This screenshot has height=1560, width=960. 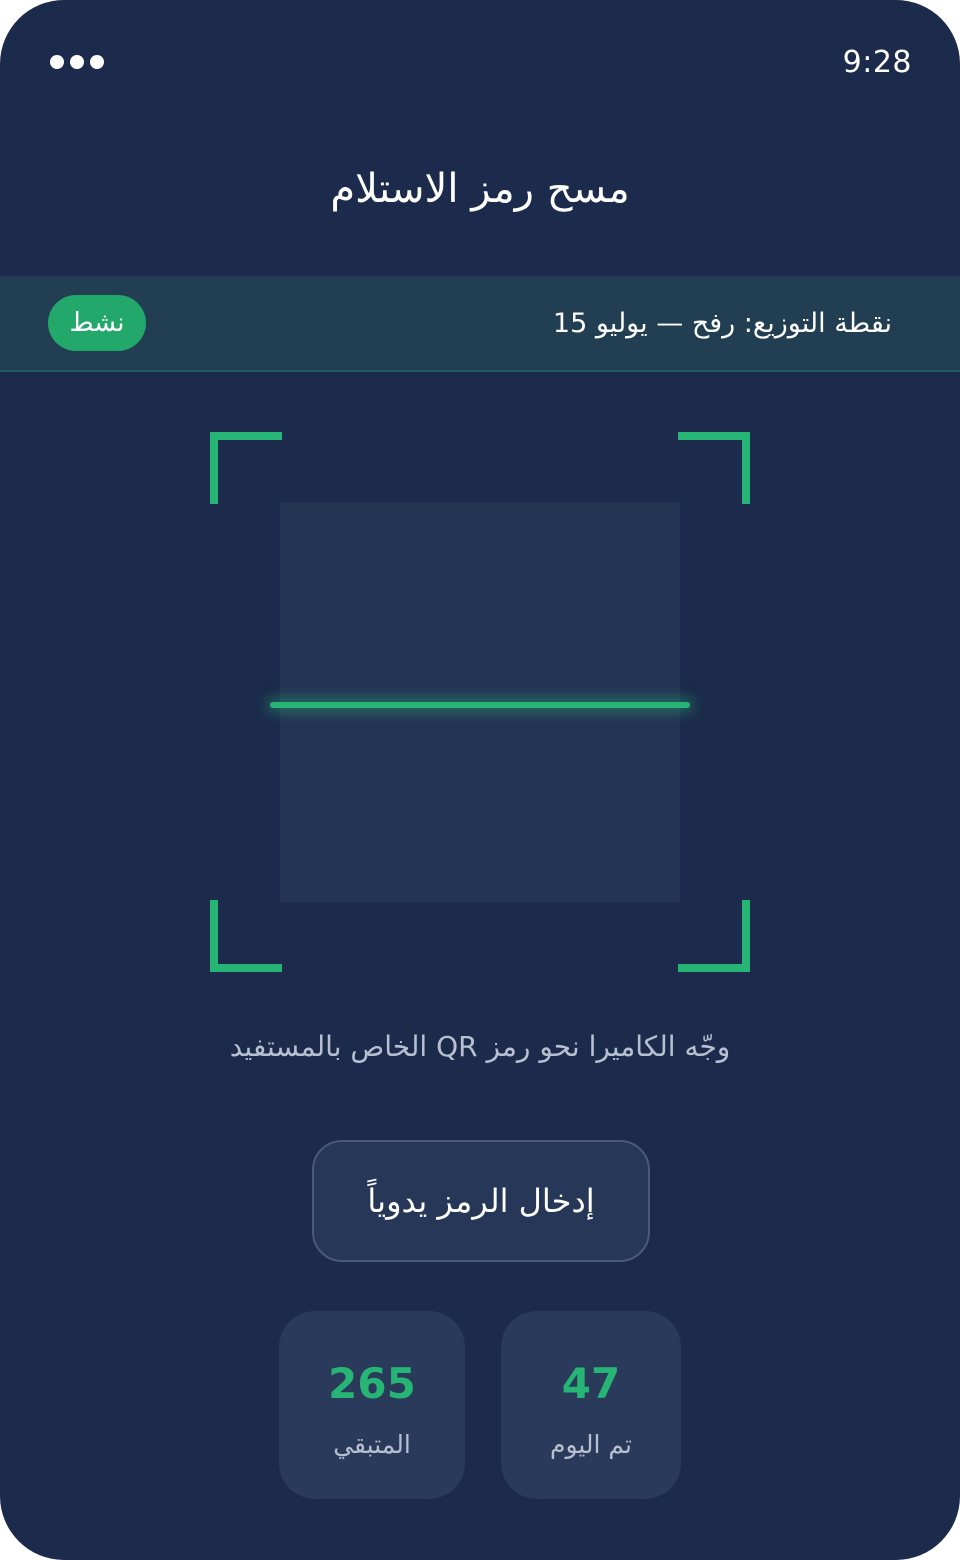 What do you see at coordinates (714, 468) in the screenshot?
I see `frame-corner-top-right` at bounding box center [714, 468].